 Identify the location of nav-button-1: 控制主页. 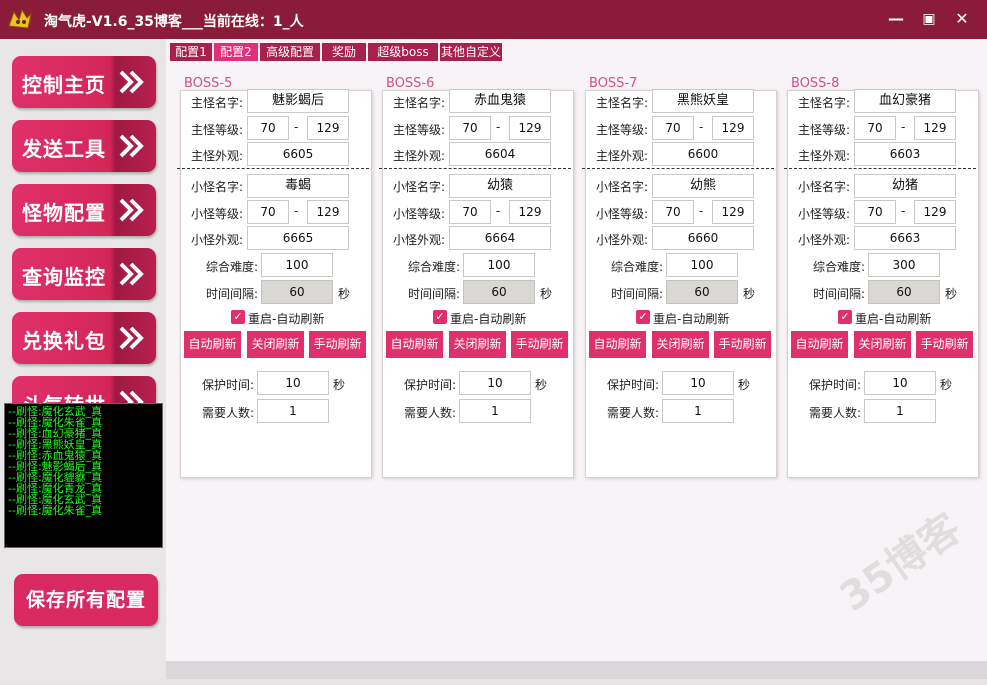
(84, 82).